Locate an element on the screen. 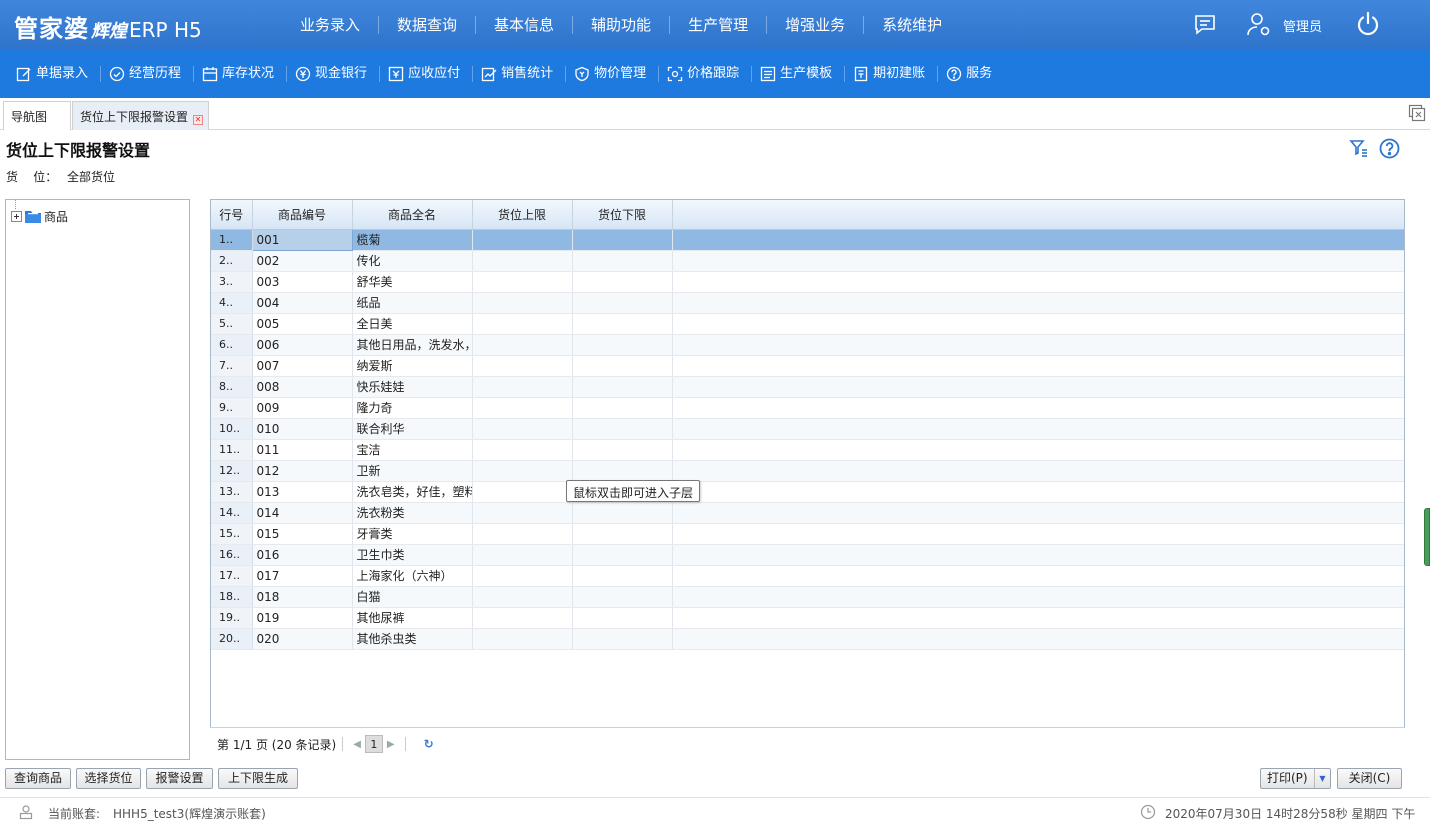  tree-node-goods: 商品 is located at coordinates (39, 216).